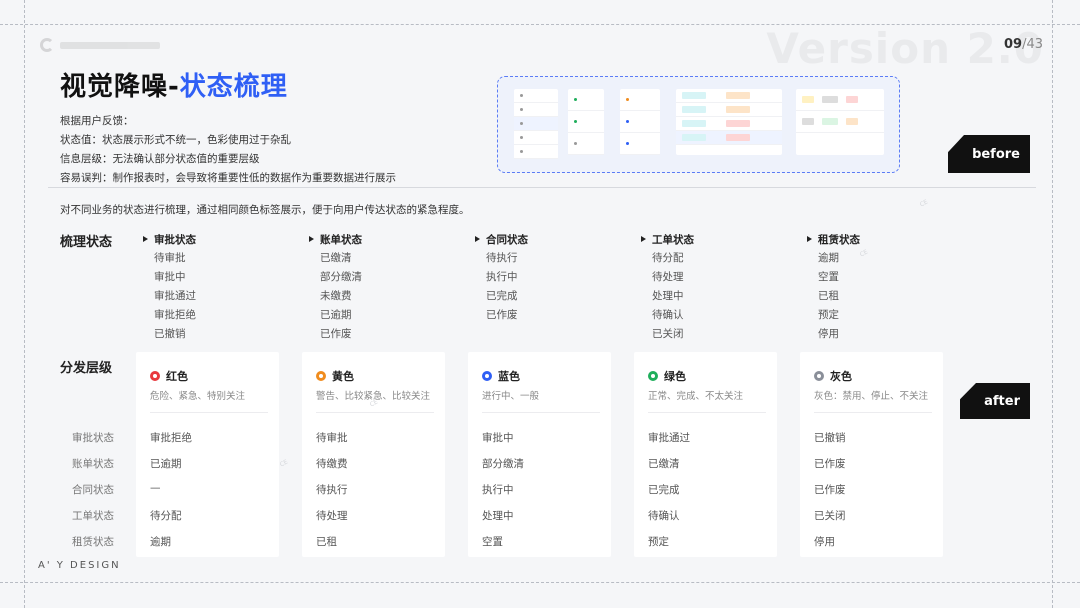 This screenshot has height=608, width=1080. What do you see at coordinates (664, 516) in the screenshot?
I see `color-card-item: 待确认` at bounding box center [664, 516].